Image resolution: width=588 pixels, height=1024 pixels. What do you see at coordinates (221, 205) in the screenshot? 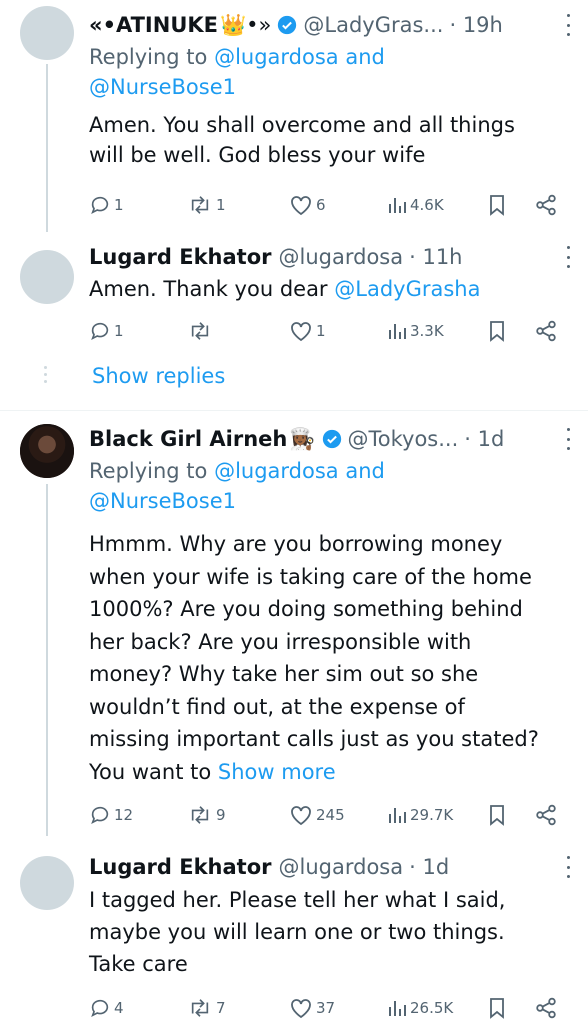
I see `retweet-count: 1` at bounding box center [221, 205].